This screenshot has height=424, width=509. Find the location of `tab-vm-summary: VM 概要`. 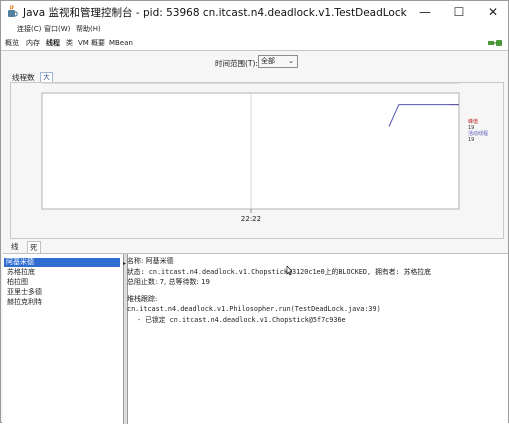

tab-vm-summary: VM 概要 is located at coordinates (91, 43).